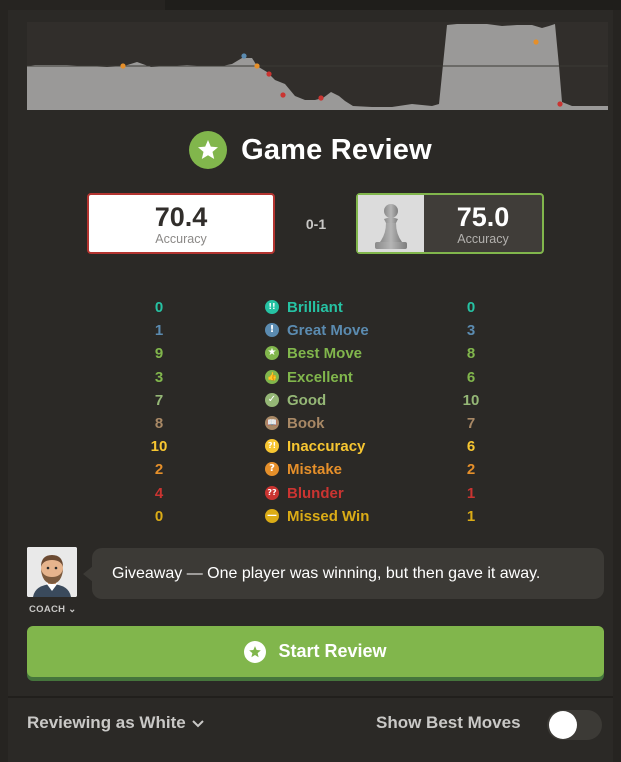  Describe the element at coordinates (181, 239) in the screenshot. I see `white-accuracy-label: Accuracy` at that location.